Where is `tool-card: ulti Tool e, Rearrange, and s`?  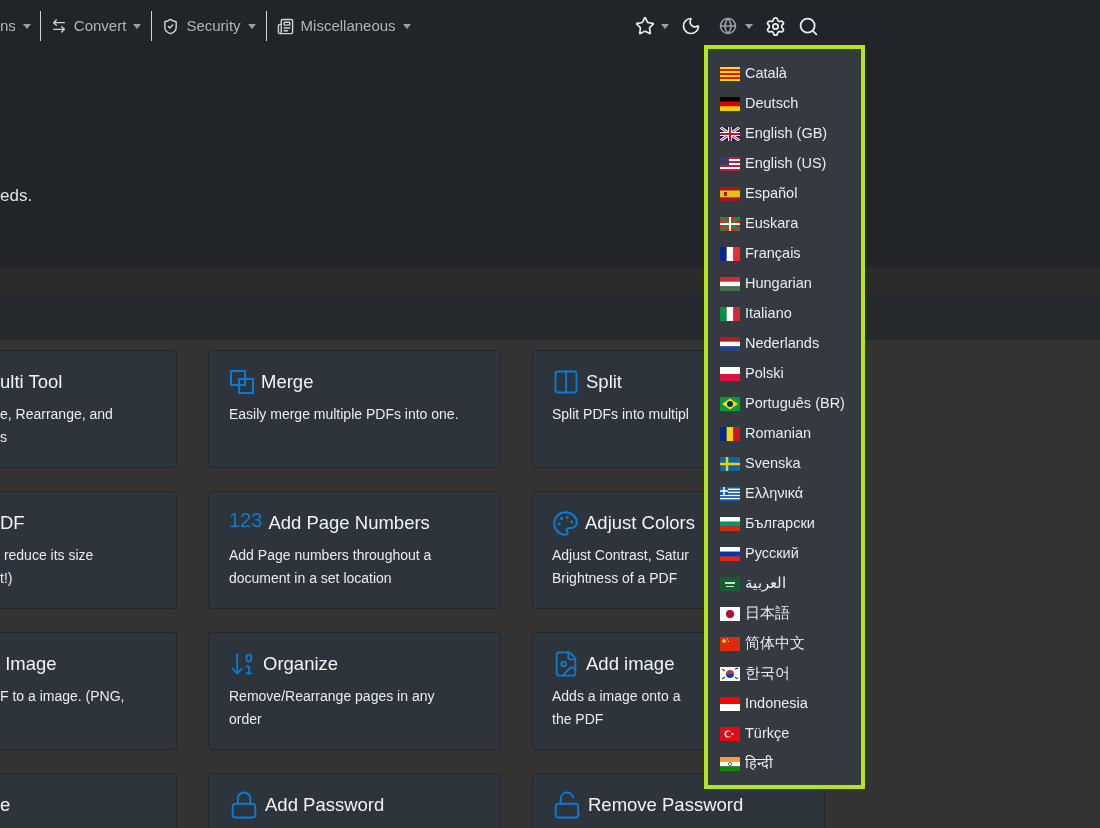
tool-card: ulti Tool e, Rearrange, and s is located at coordinates (88, 409).